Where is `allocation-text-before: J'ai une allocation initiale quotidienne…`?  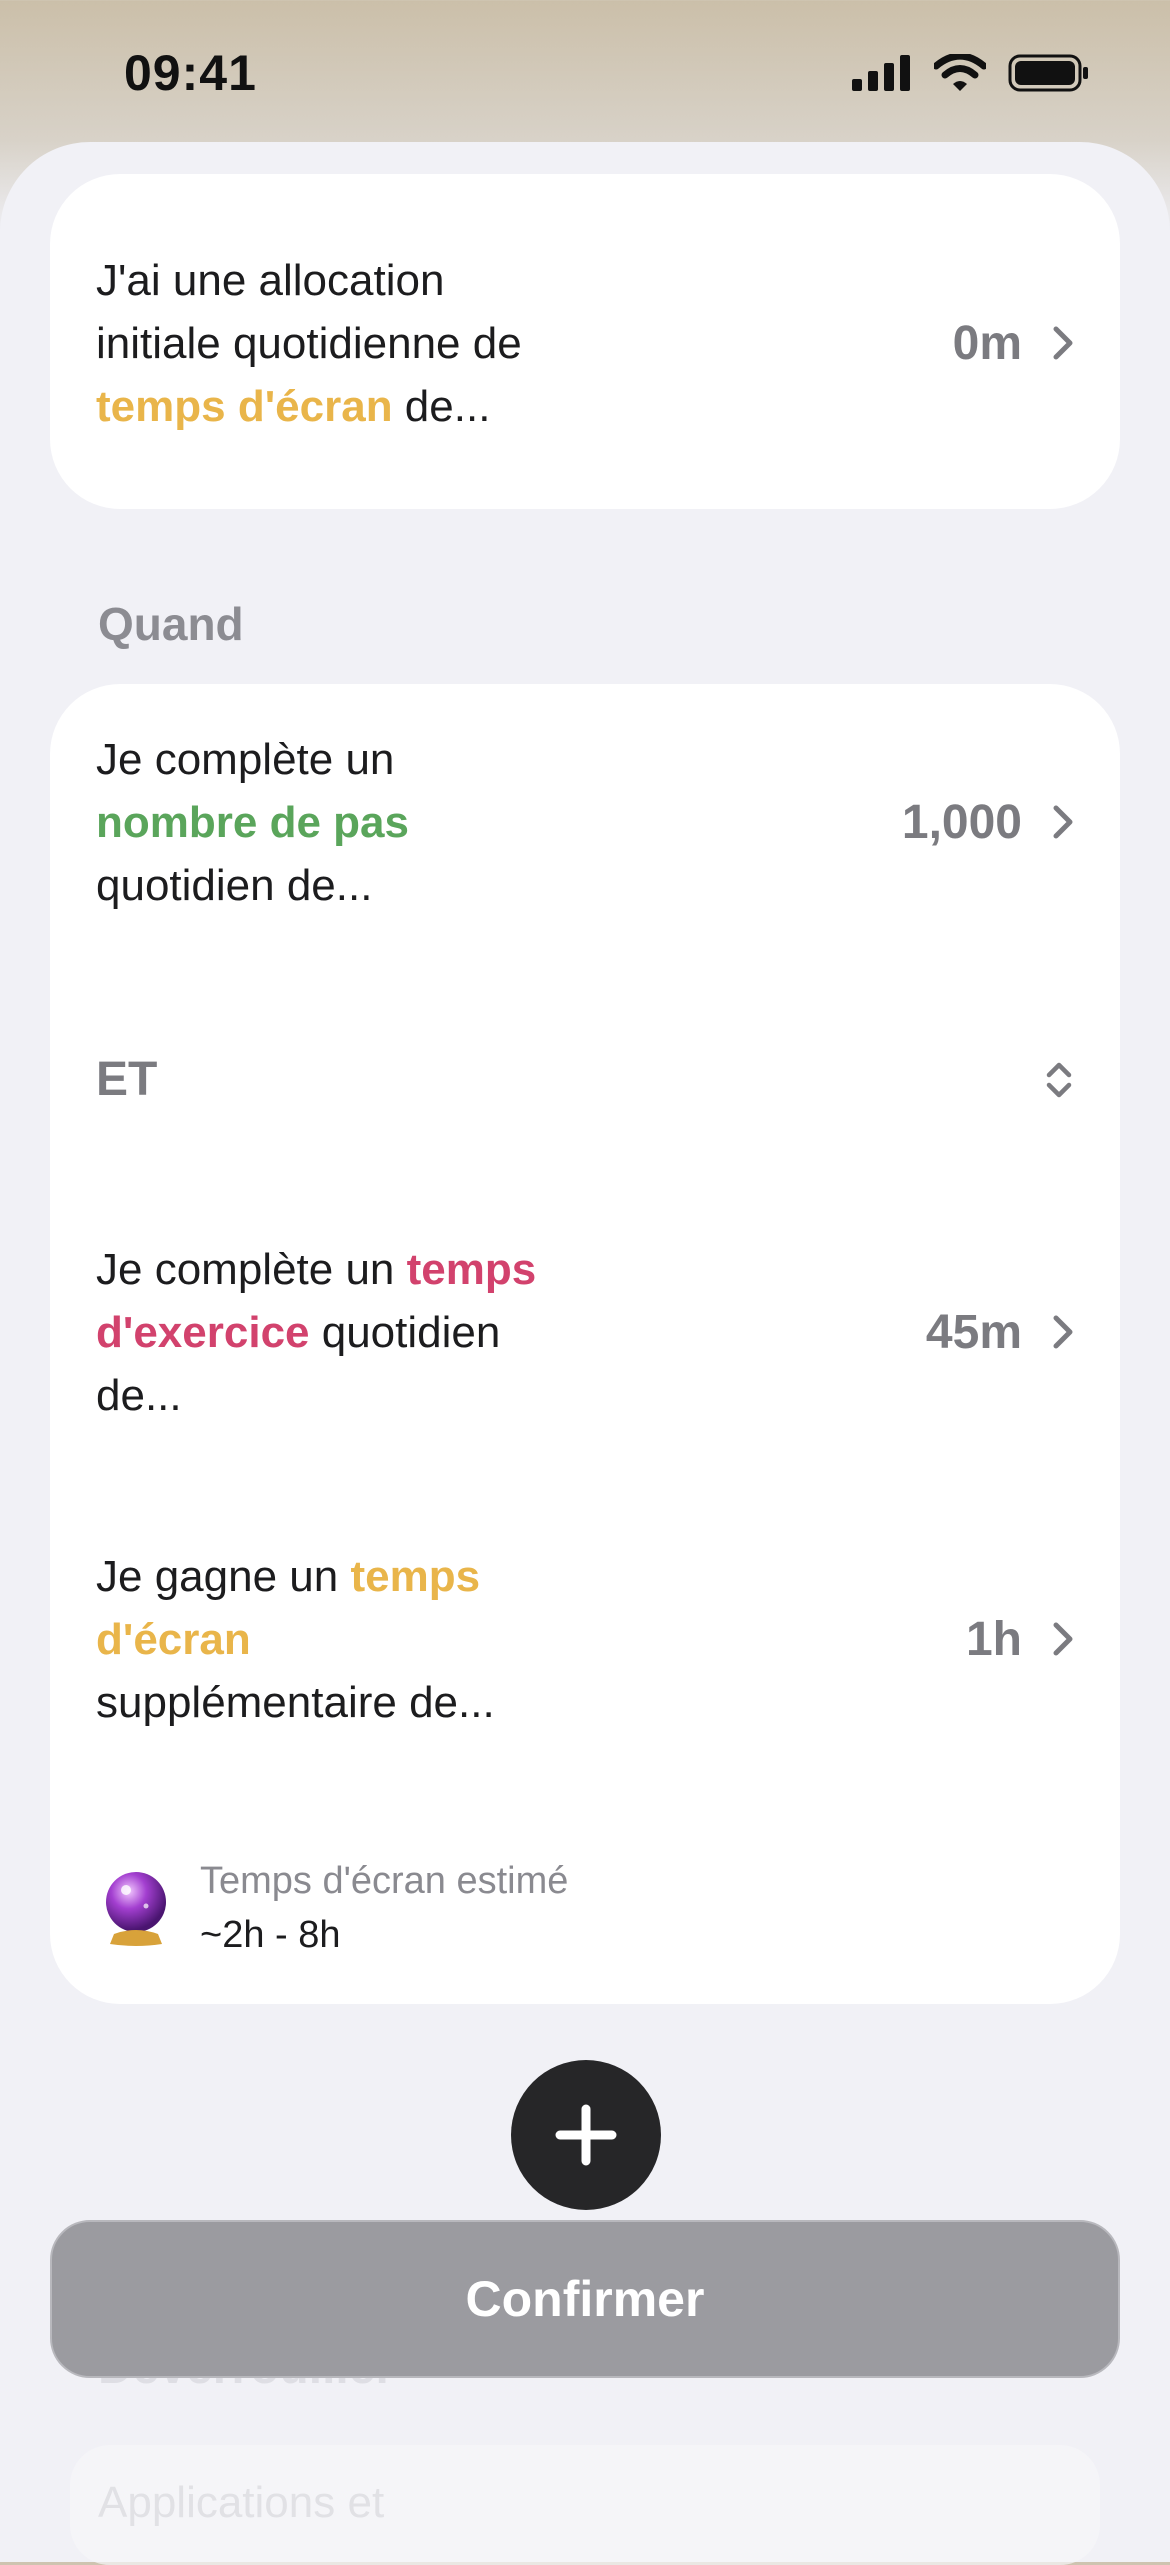 allocation-text-before: J'ai une allocation initiale quotidienne… is located at coordinates (309, 311).